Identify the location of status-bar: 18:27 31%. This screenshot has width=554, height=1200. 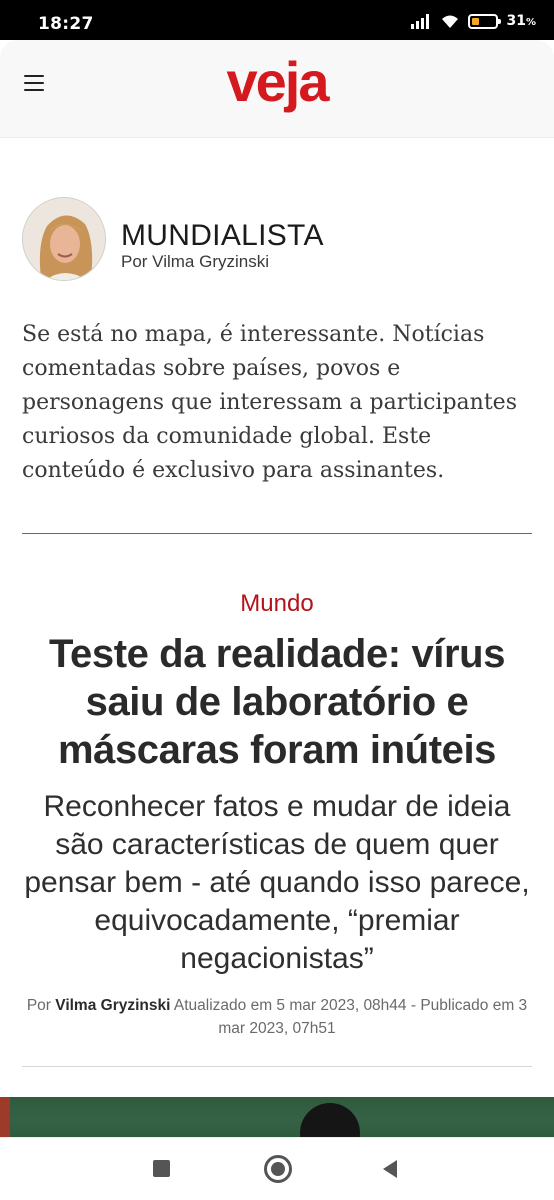
(277, 20).